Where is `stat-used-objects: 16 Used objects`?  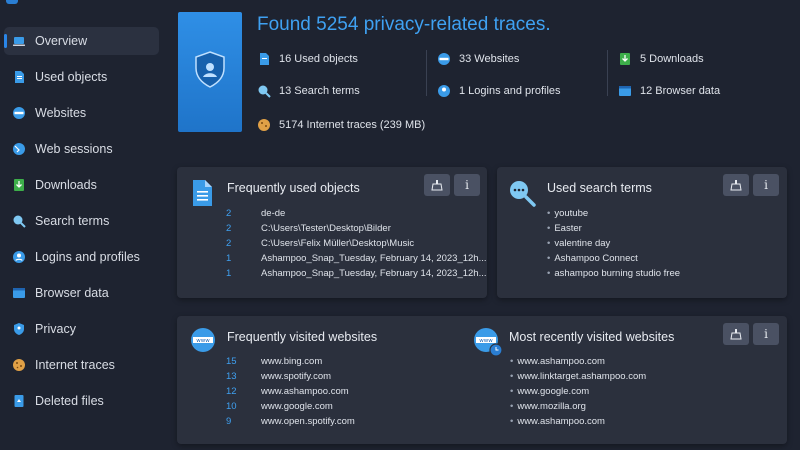 stat-used-objects: 16 Used objects is located at coordinates (307, 59).